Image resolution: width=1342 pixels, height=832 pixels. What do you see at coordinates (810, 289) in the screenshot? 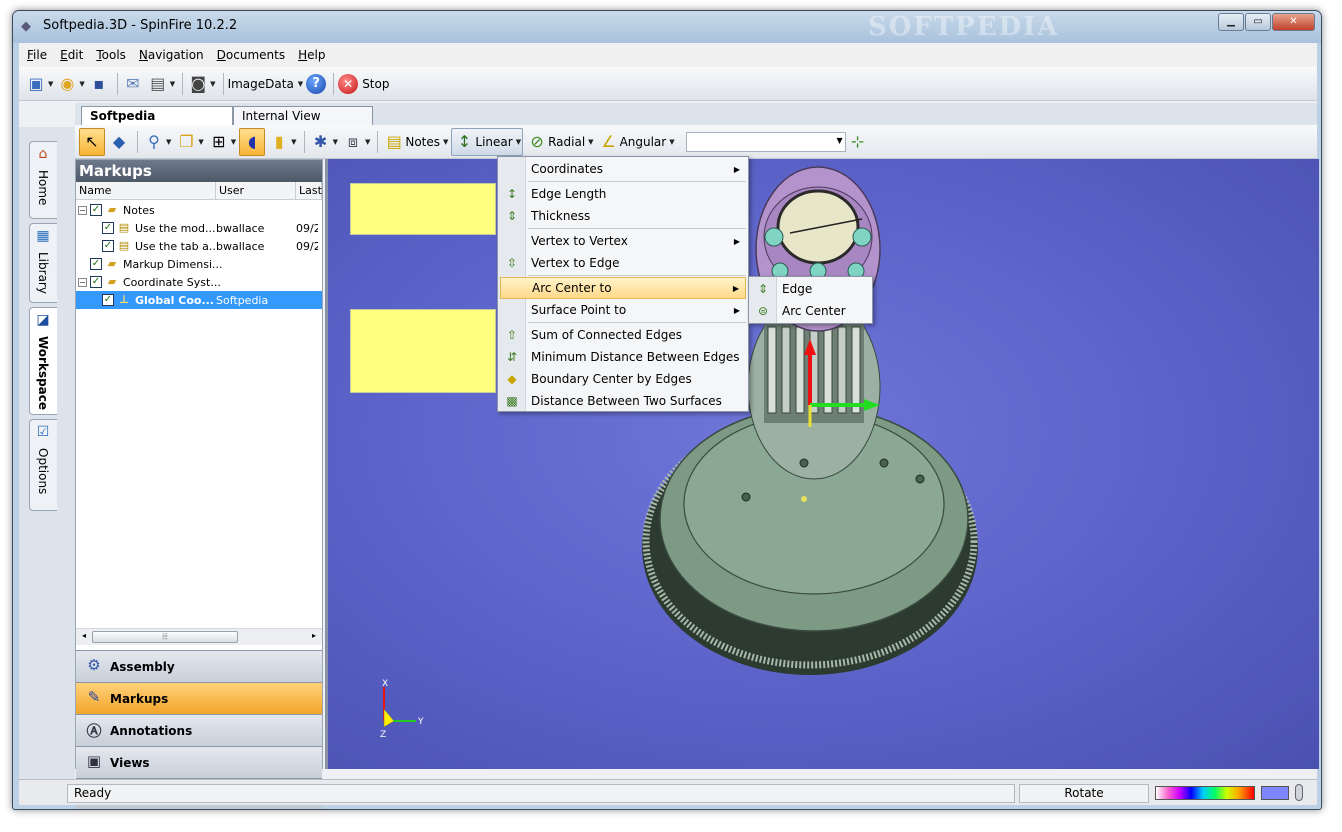
I see `submenu-edge: ⇕ Edge` at bounding box center [810, 289].